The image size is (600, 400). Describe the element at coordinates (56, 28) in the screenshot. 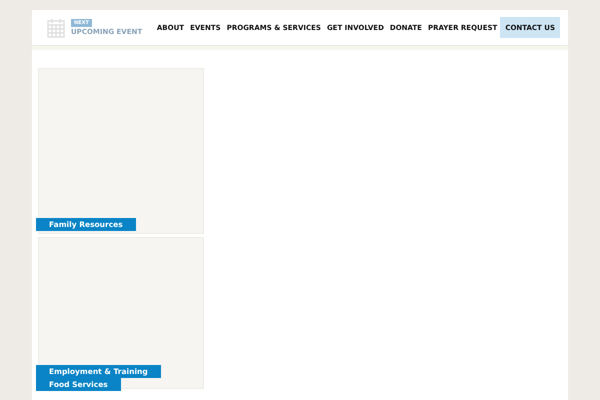

I see `calendar-icon` at that location.